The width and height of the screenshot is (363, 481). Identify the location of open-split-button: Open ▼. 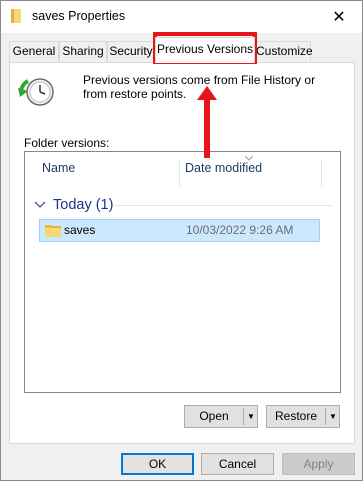
(221, 416).